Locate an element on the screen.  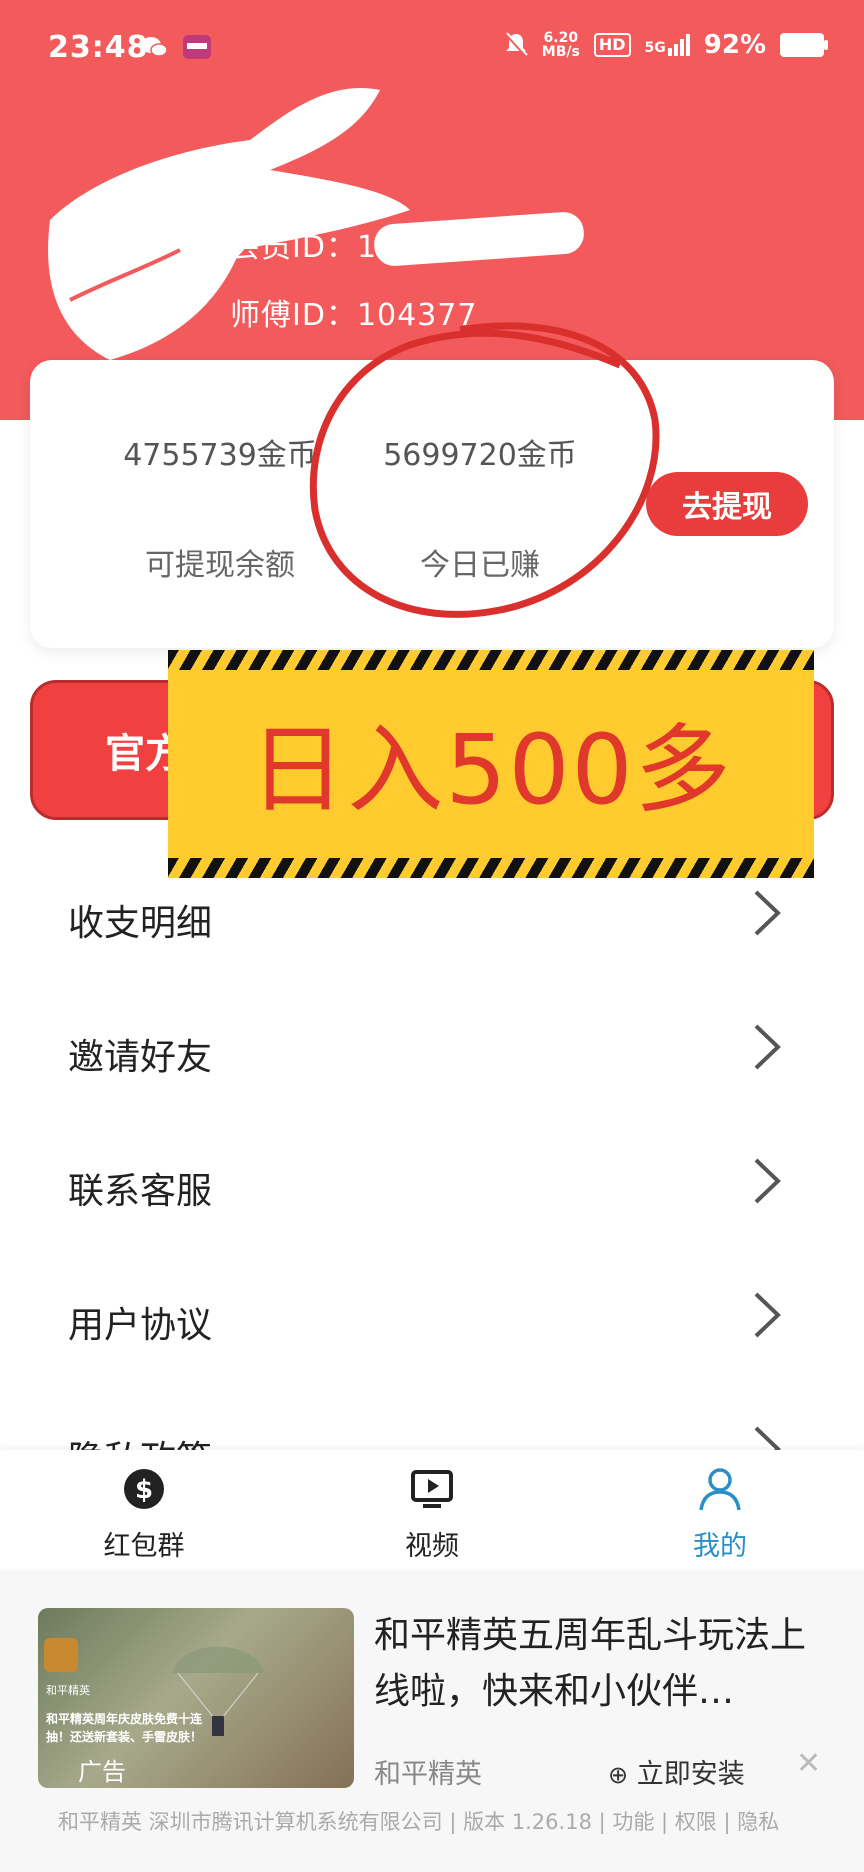
withdrawable-stat: 4755739金币 is located at coordinates (220, 452).